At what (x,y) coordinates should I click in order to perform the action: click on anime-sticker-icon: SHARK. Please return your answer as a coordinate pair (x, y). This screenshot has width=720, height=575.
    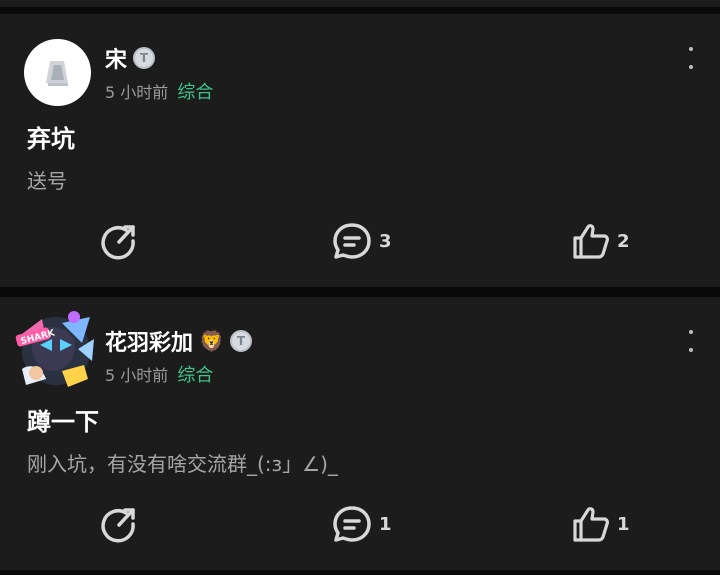
    Looking at the image, I should click on (54, 349).